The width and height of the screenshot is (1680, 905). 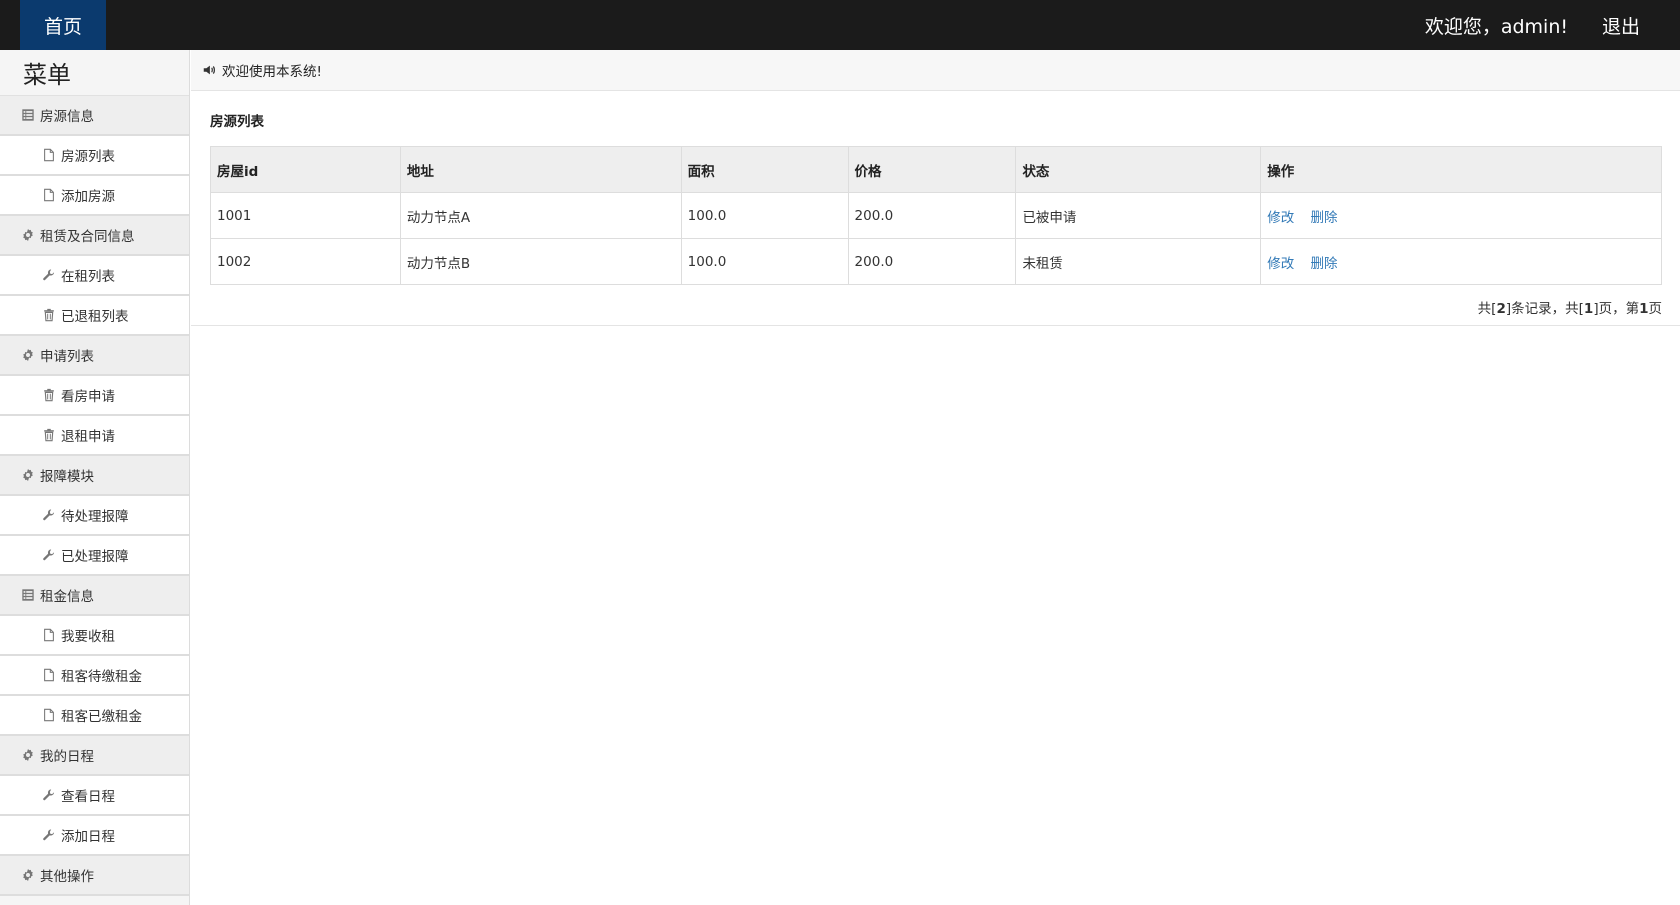 I want to click on sidebar-item: 在租列表, so click(x=94, y=276).